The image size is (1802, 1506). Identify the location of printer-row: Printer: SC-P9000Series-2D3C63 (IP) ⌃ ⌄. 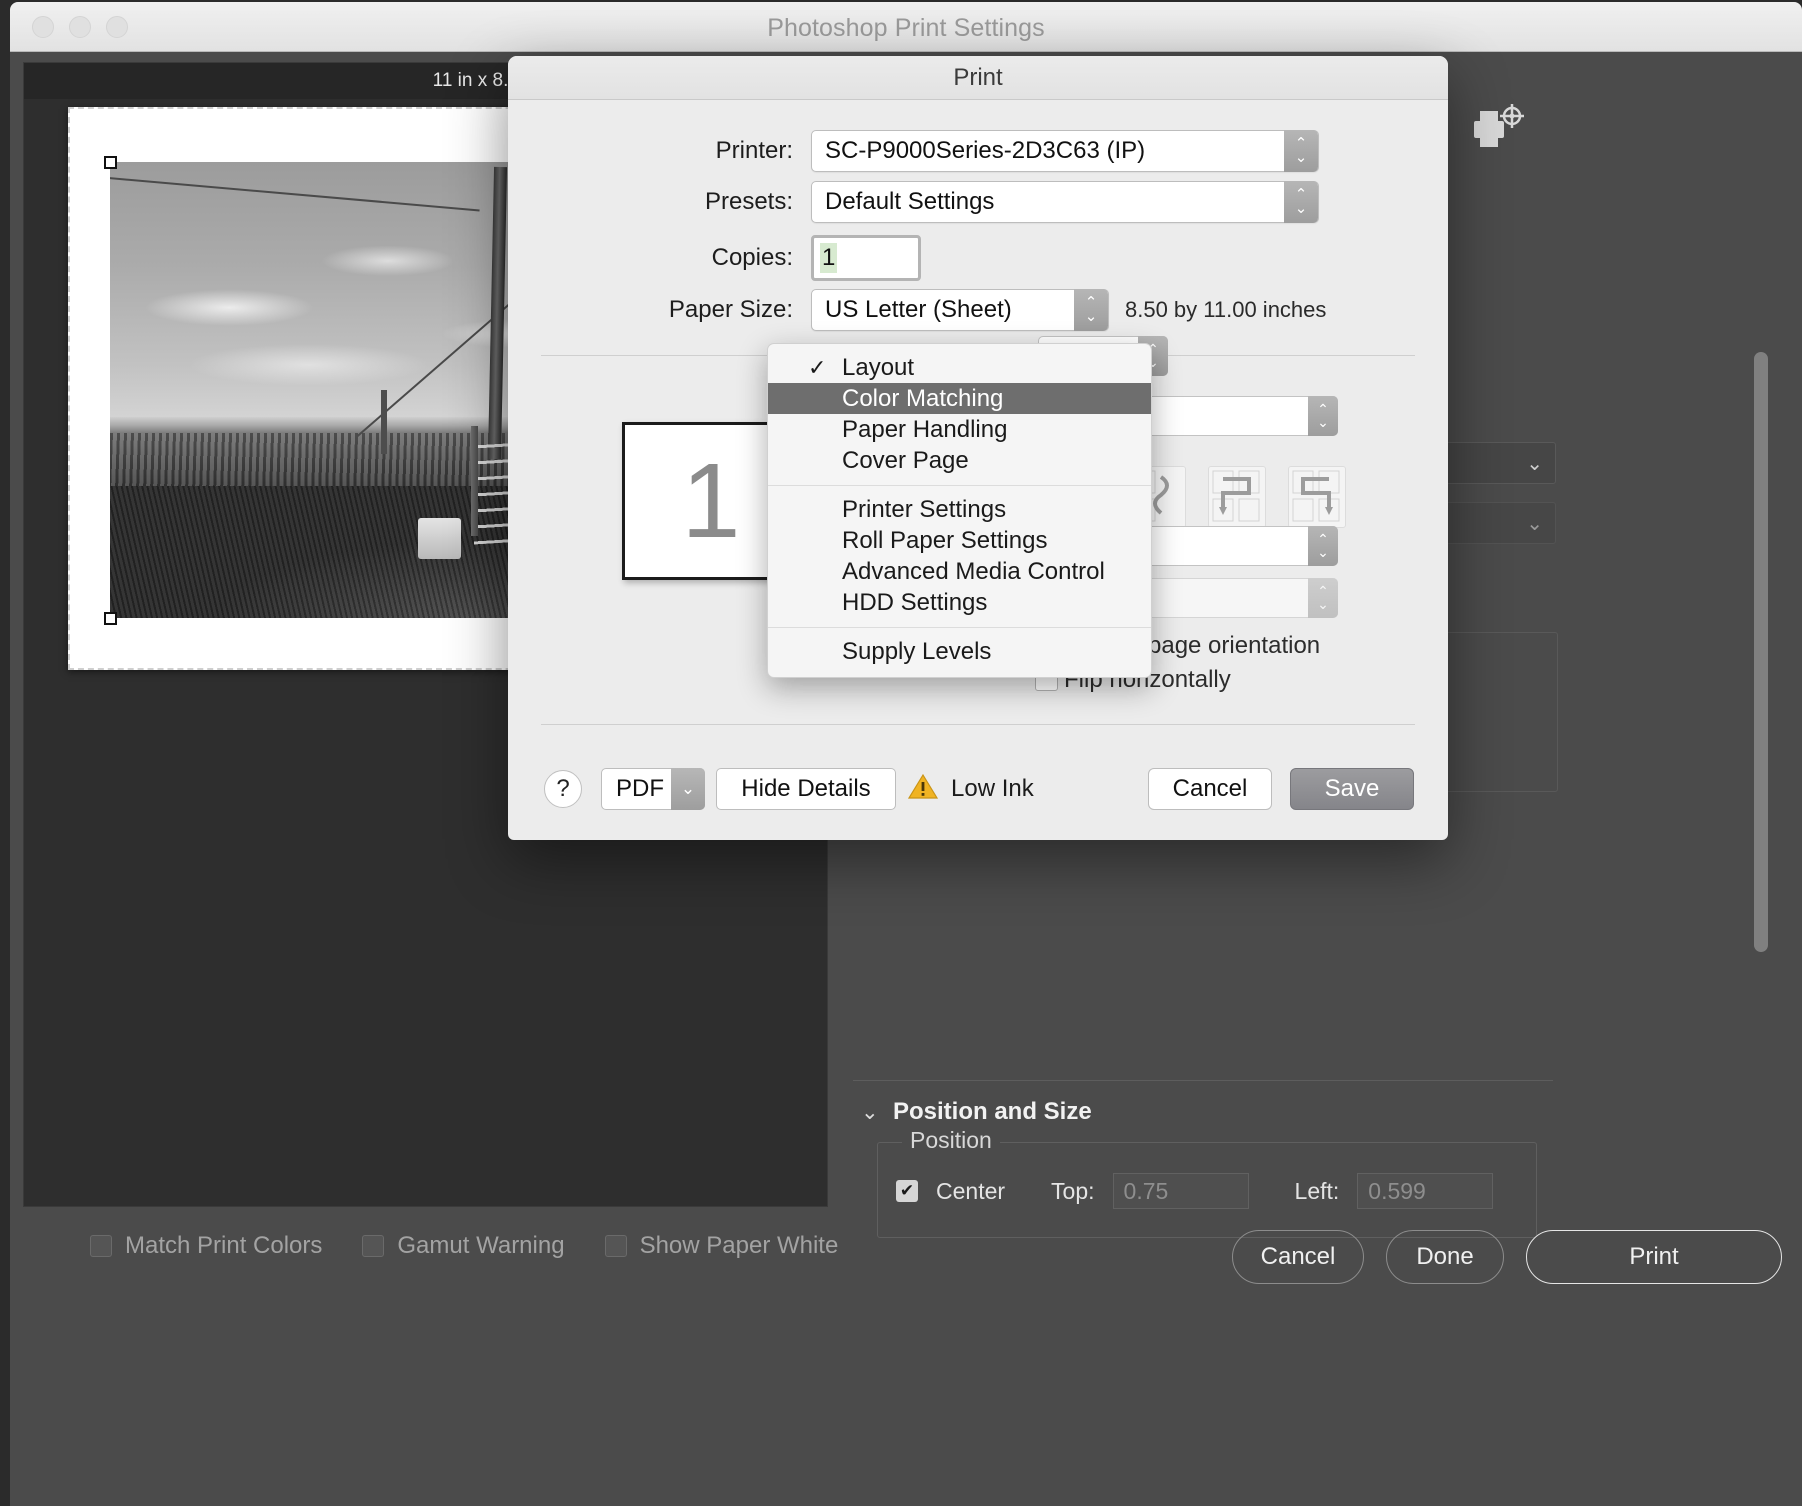
(978, 151).